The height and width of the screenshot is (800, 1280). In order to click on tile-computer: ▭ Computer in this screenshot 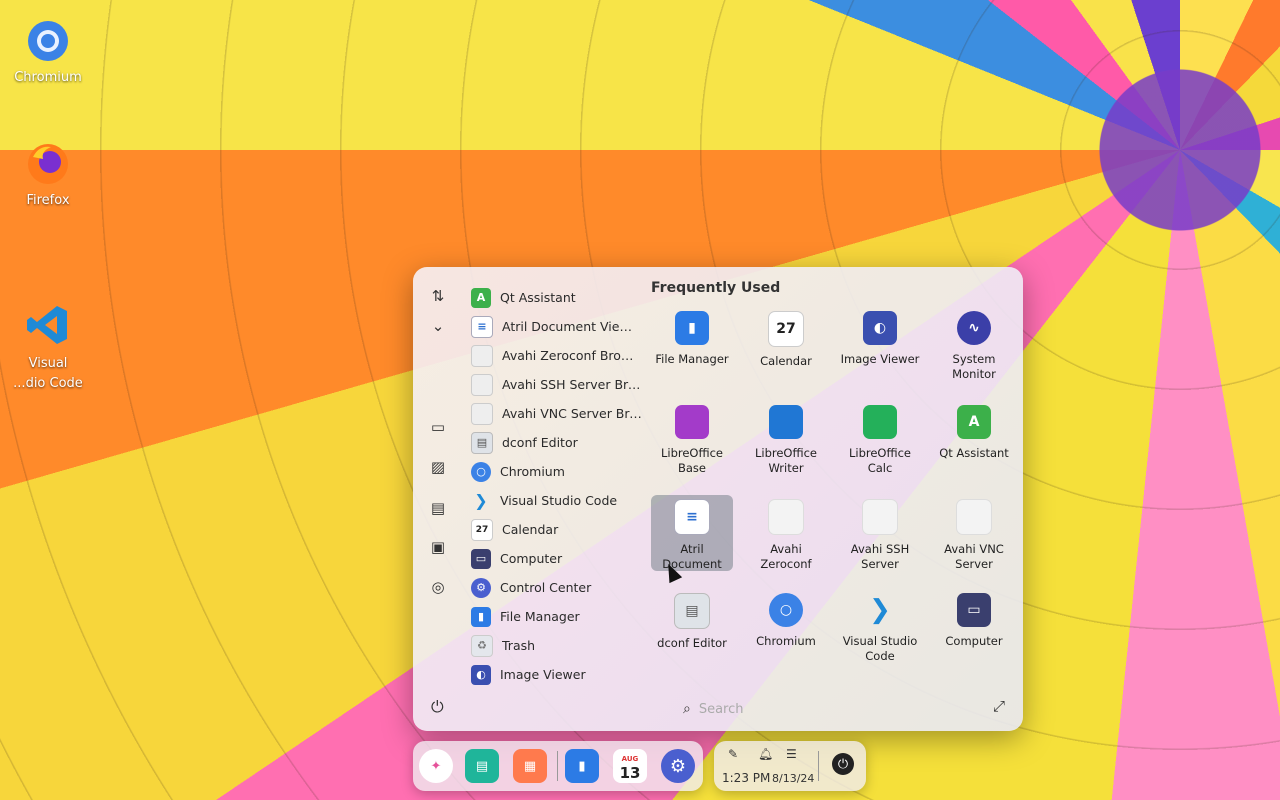, I will do `click(974, 627)`.